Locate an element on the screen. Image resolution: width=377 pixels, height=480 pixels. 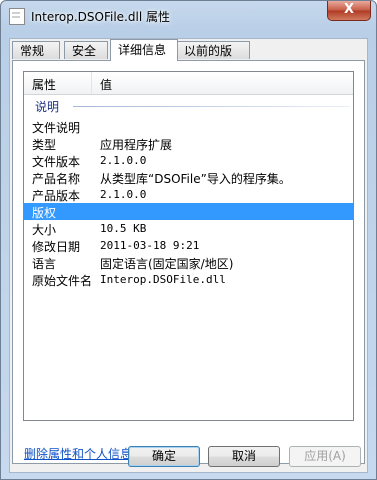
property-value: 2011-03-18 9:21 is located at coordinates (150, 245).